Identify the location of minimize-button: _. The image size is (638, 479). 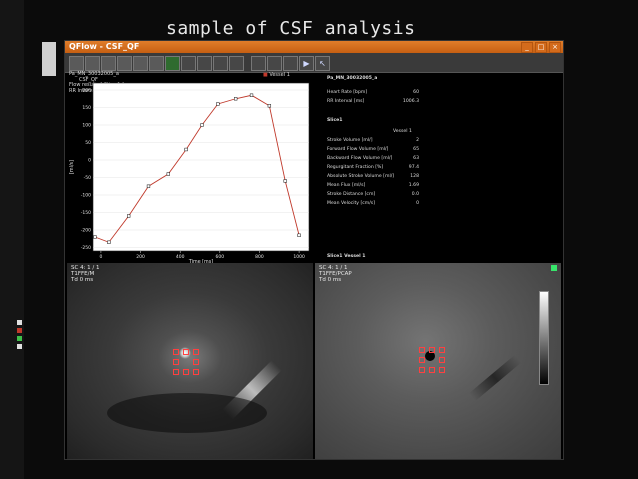
(527, 47).